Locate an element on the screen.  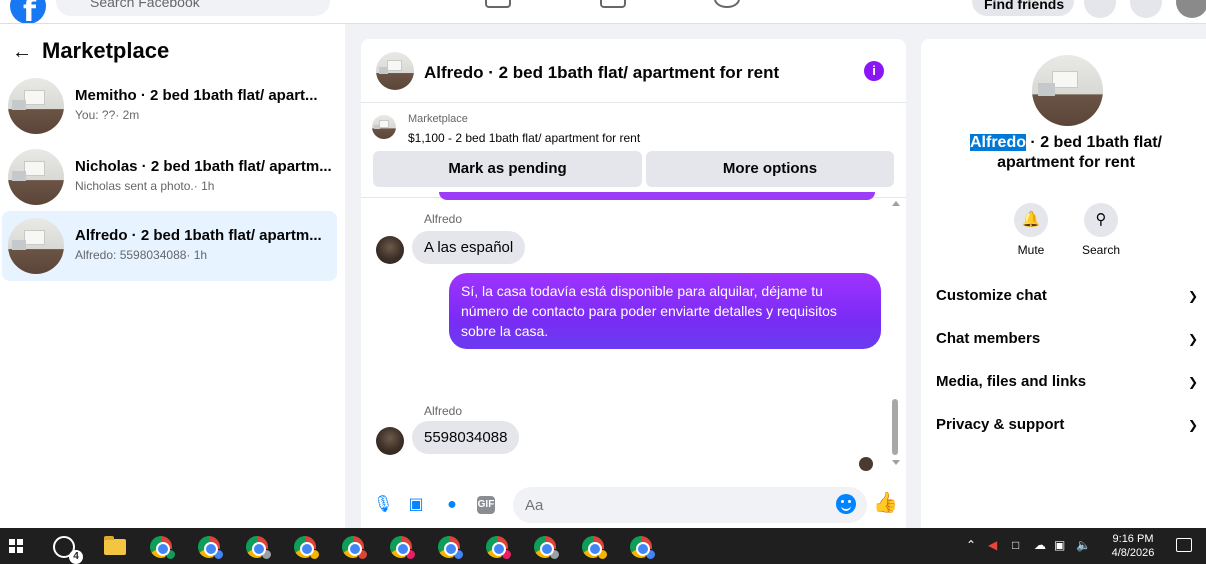
customize-chat-row: Customize chat ❯ is located at coordinates (1067, 297).